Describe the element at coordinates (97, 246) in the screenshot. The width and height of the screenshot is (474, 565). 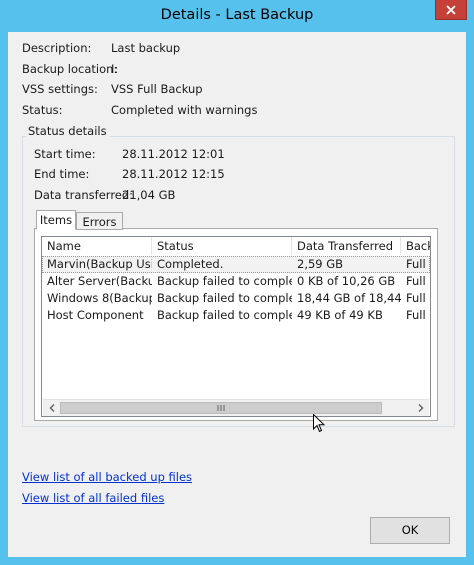
I see `column-header-name: Name` at that location.